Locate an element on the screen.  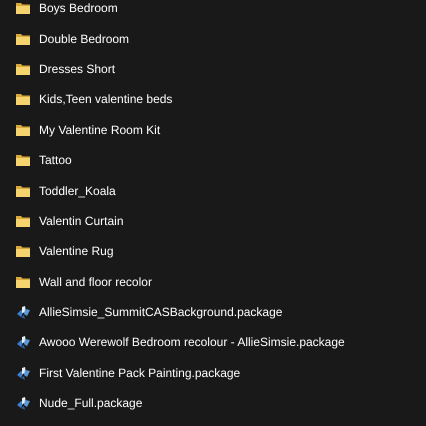
file-name: First Valentine Pack Painting.package is located at coordinates (139, 373).